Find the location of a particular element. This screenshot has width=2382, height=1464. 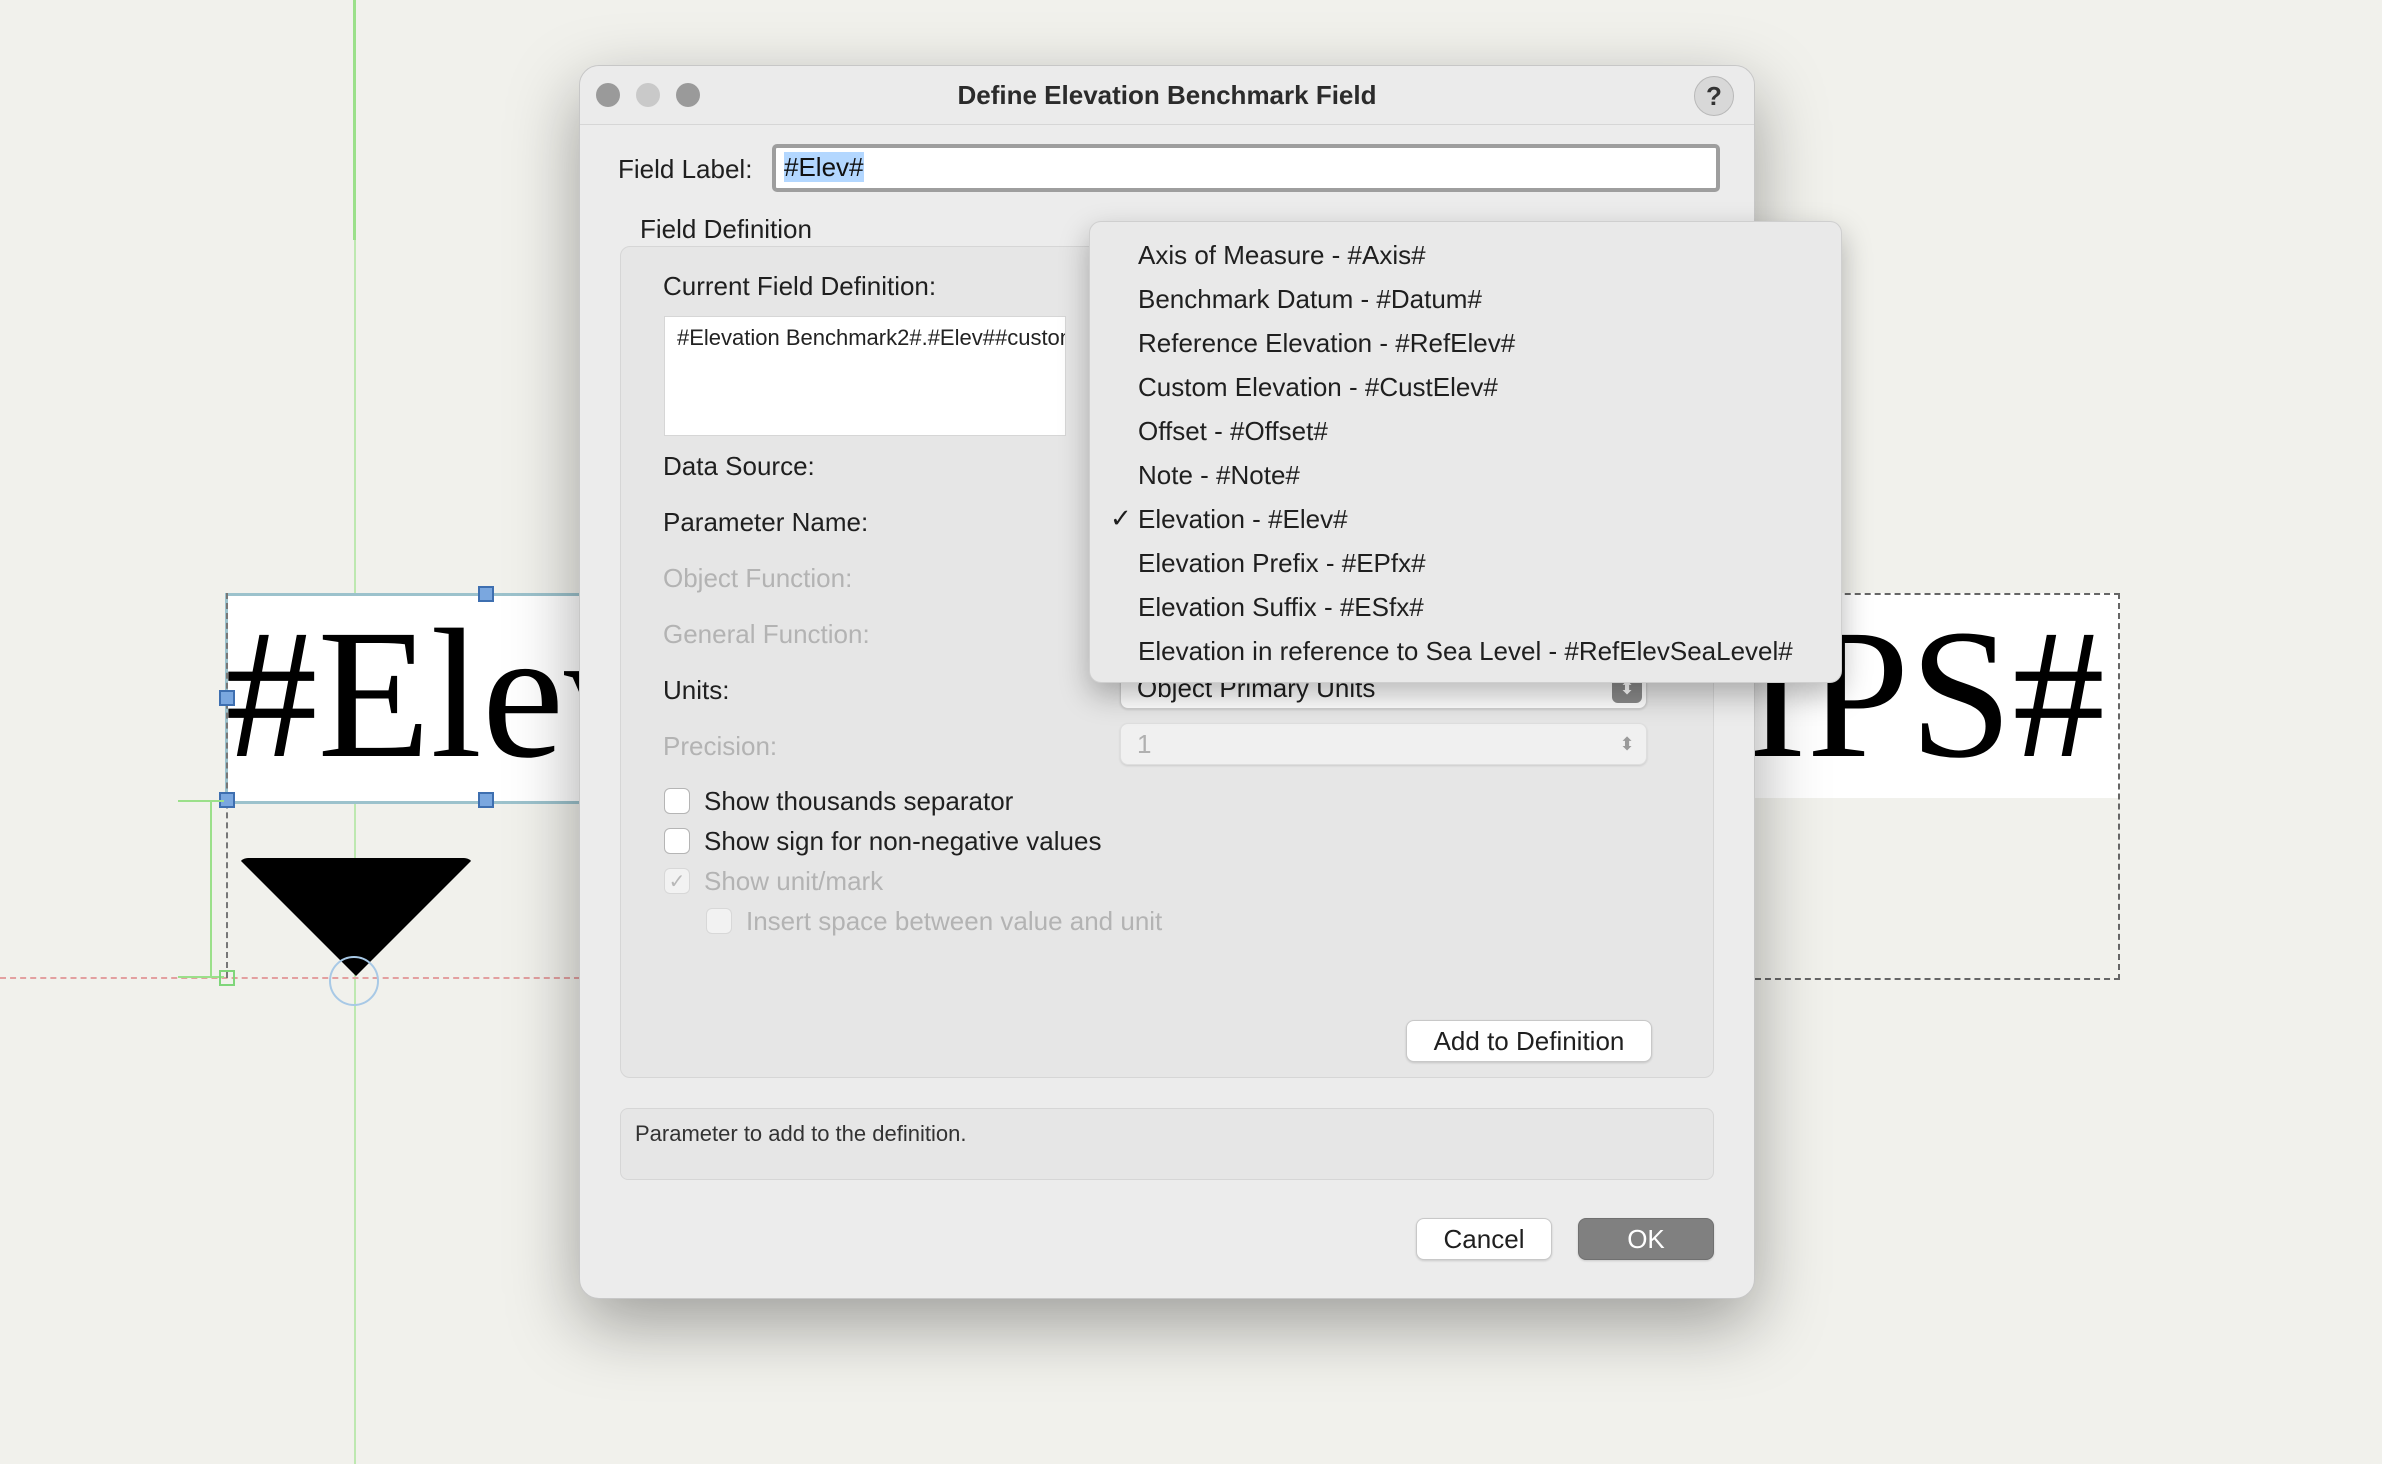

help-button: ? is located at coordinates (1714, 96).